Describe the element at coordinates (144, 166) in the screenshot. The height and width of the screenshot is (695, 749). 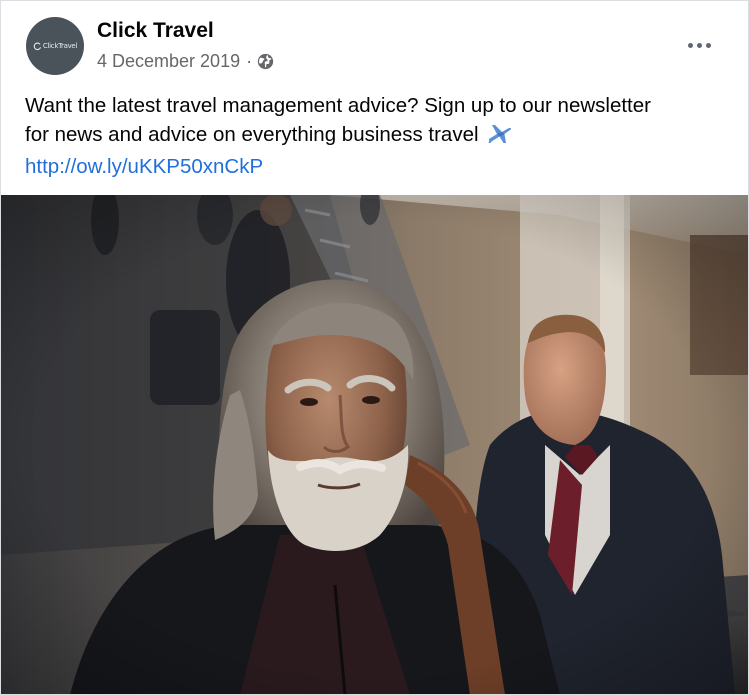
I see `newsletter-link: http://ow.ly/uKKP50xnCkP` at that location.